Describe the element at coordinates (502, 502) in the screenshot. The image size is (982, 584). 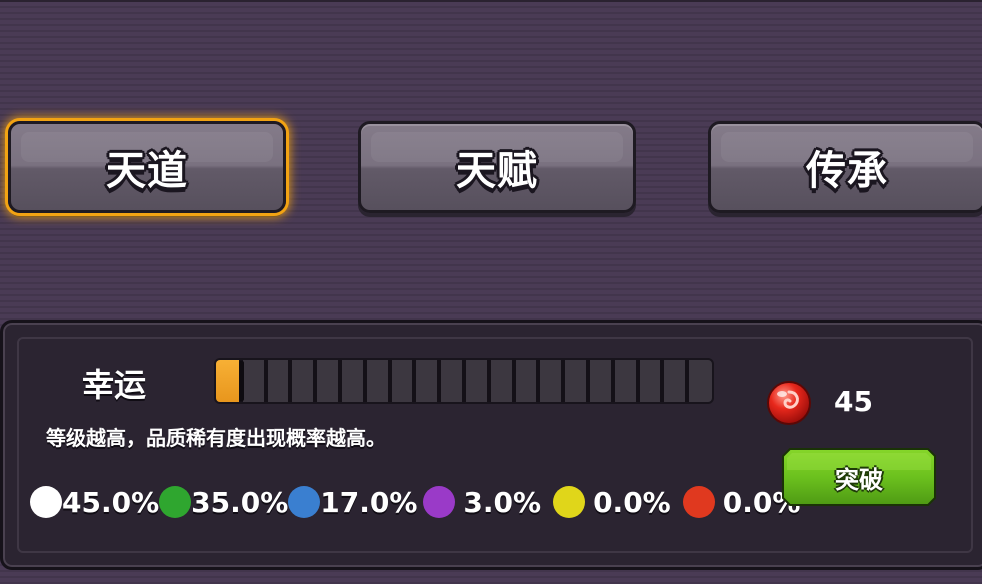
I see `rate-purple-value: 3.0%` at that location.